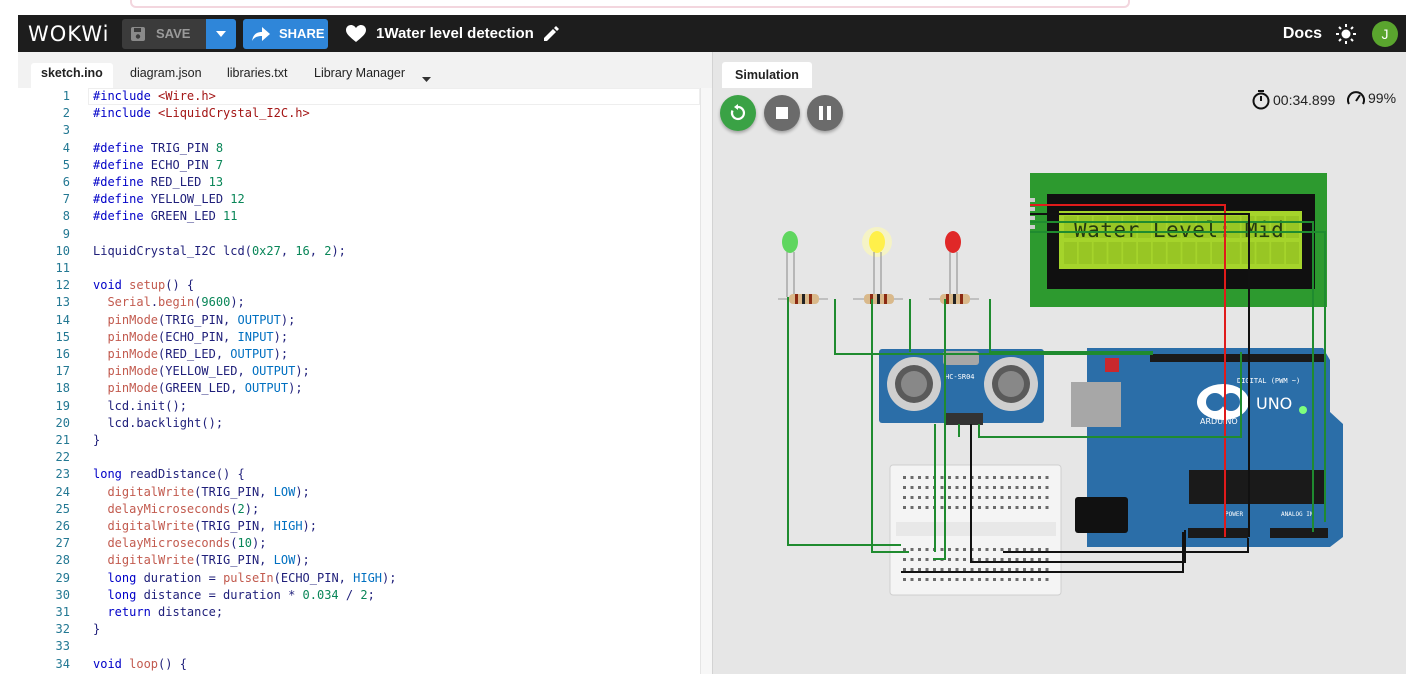 This screenshot has width=1411, height=674. What do you see at coordinates (1385, 33) in the screenshot?
I see `user-avatar: J` at bounding box center [1385, 33].